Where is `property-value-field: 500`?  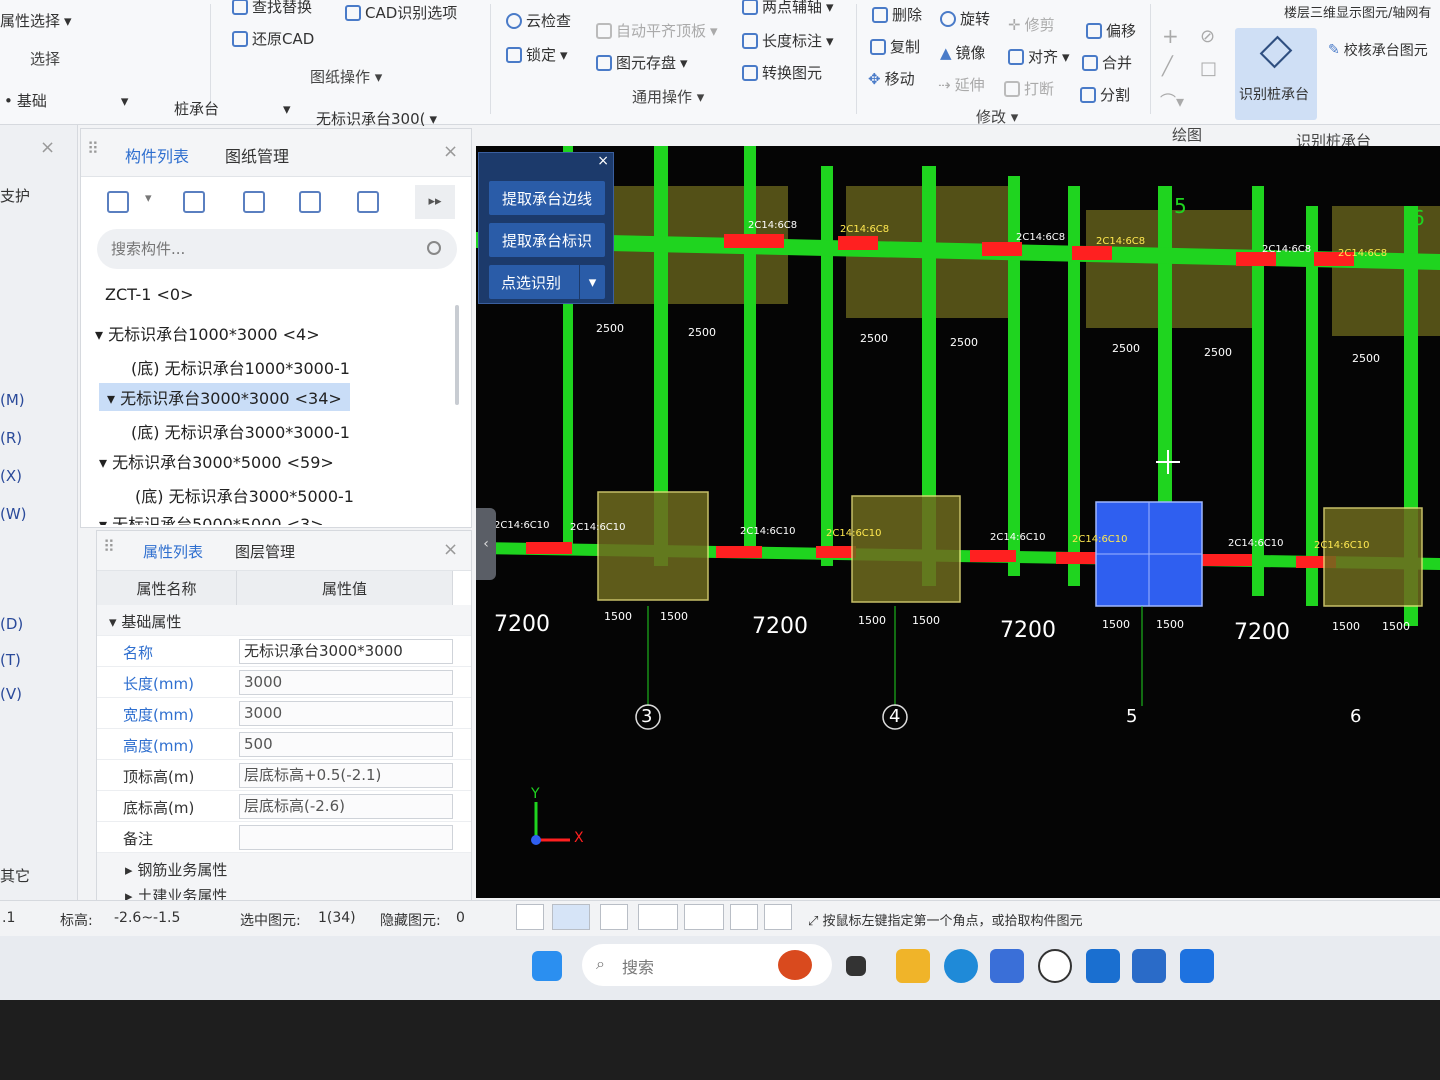
property-value-field: 500 is located at coordinates (346, 744).